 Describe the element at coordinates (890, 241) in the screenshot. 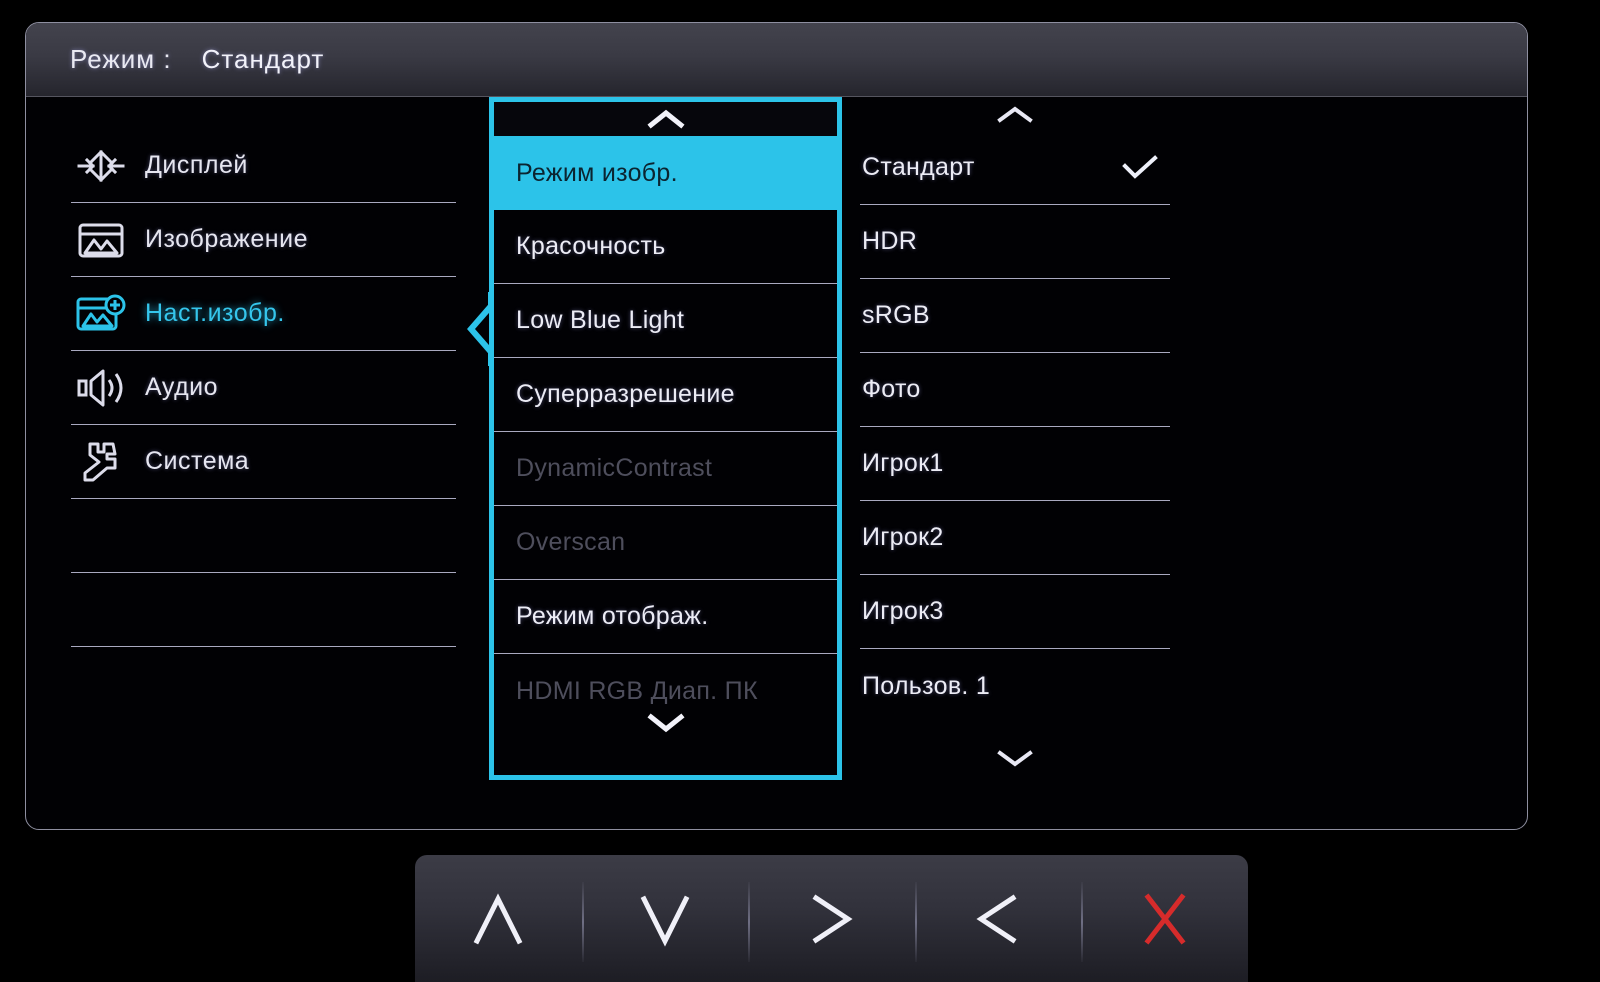

I see `value-item-label: HDR` at that location.